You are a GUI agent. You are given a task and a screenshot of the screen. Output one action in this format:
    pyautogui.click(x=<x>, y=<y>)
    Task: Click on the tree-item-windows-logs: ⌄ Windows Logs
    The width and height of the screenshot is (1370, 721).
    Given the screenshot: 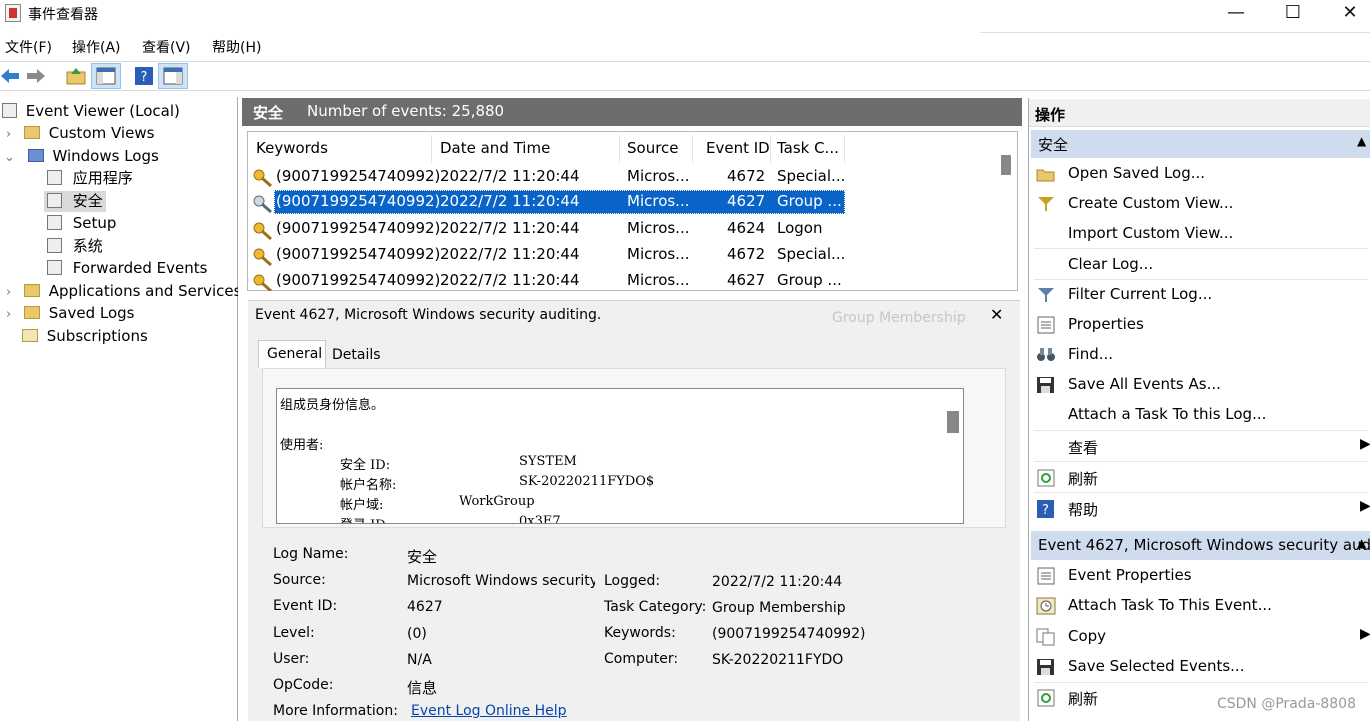 What is the action you would take?
    pyautogui.click(x=81, y=157)
    